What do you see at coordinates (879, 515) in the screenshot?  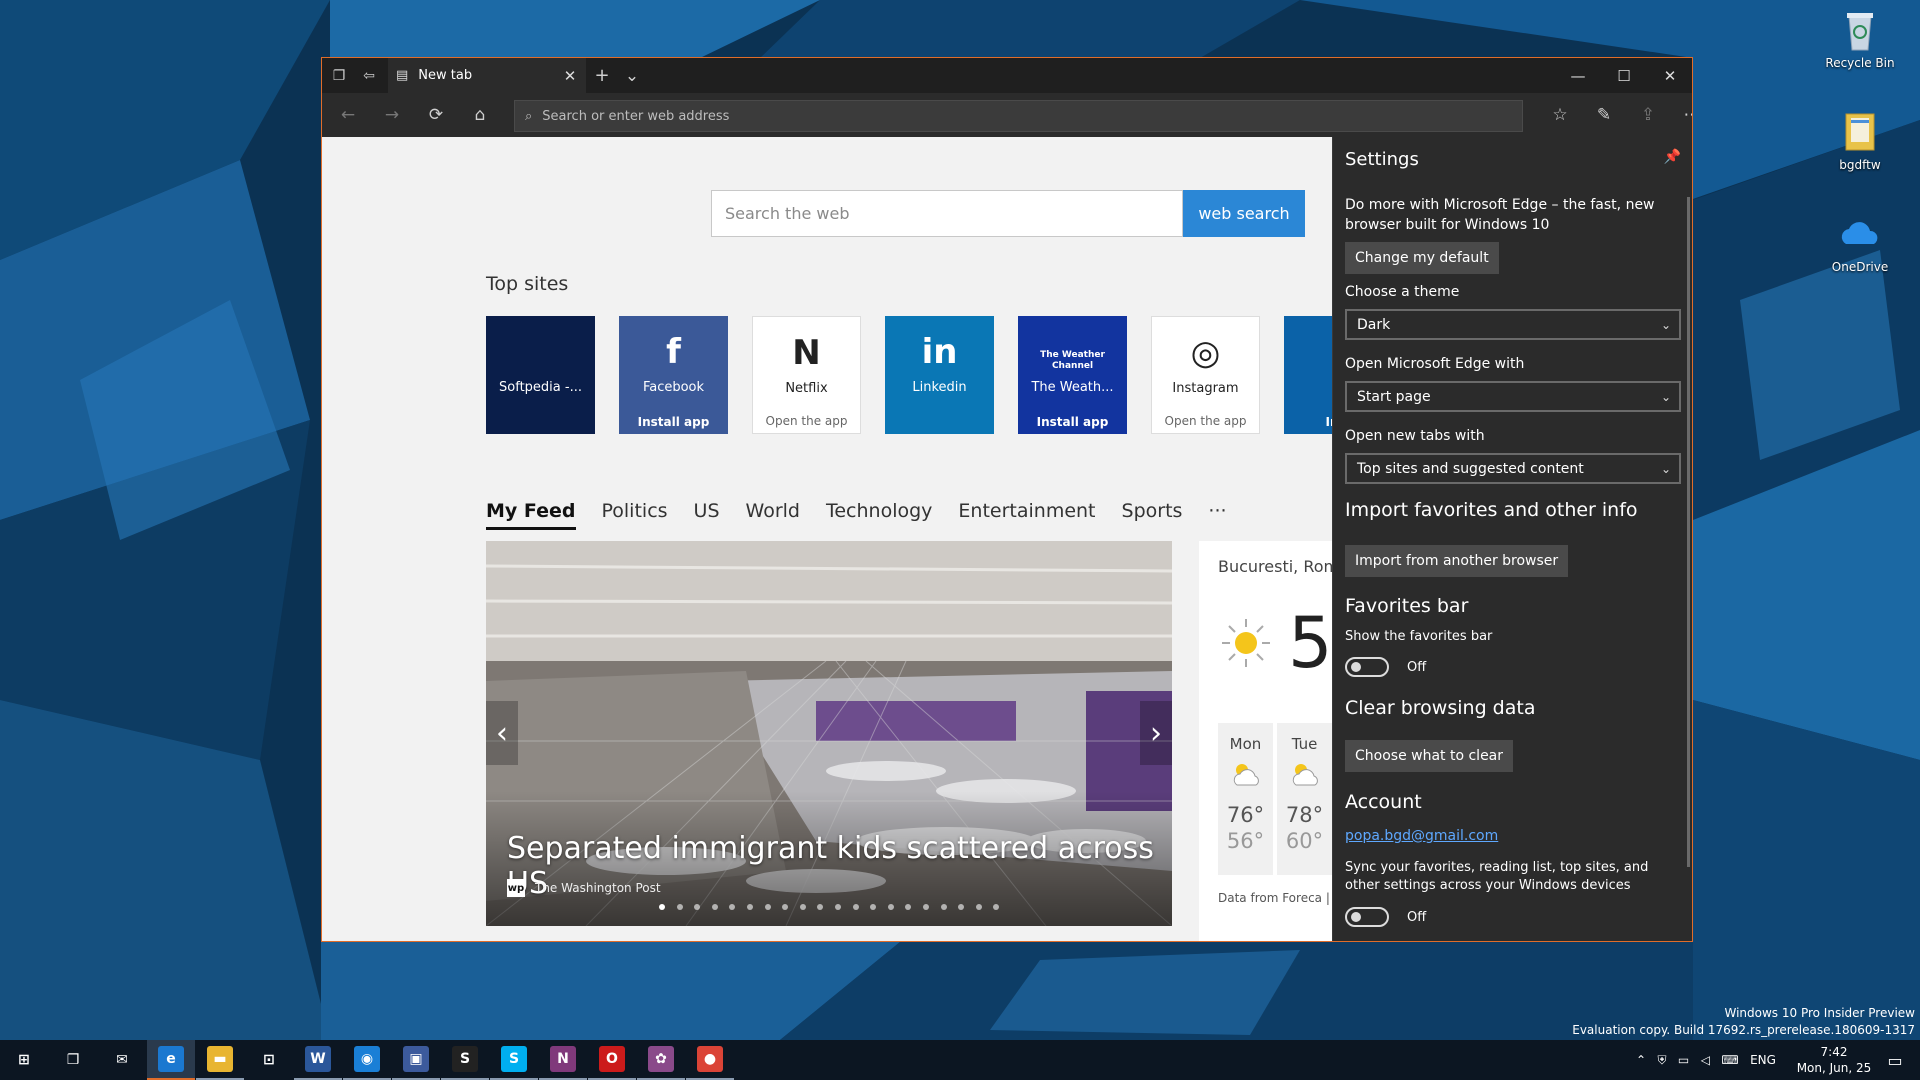 I see `feed-tab: Technology` at bounding box center [879, 515].